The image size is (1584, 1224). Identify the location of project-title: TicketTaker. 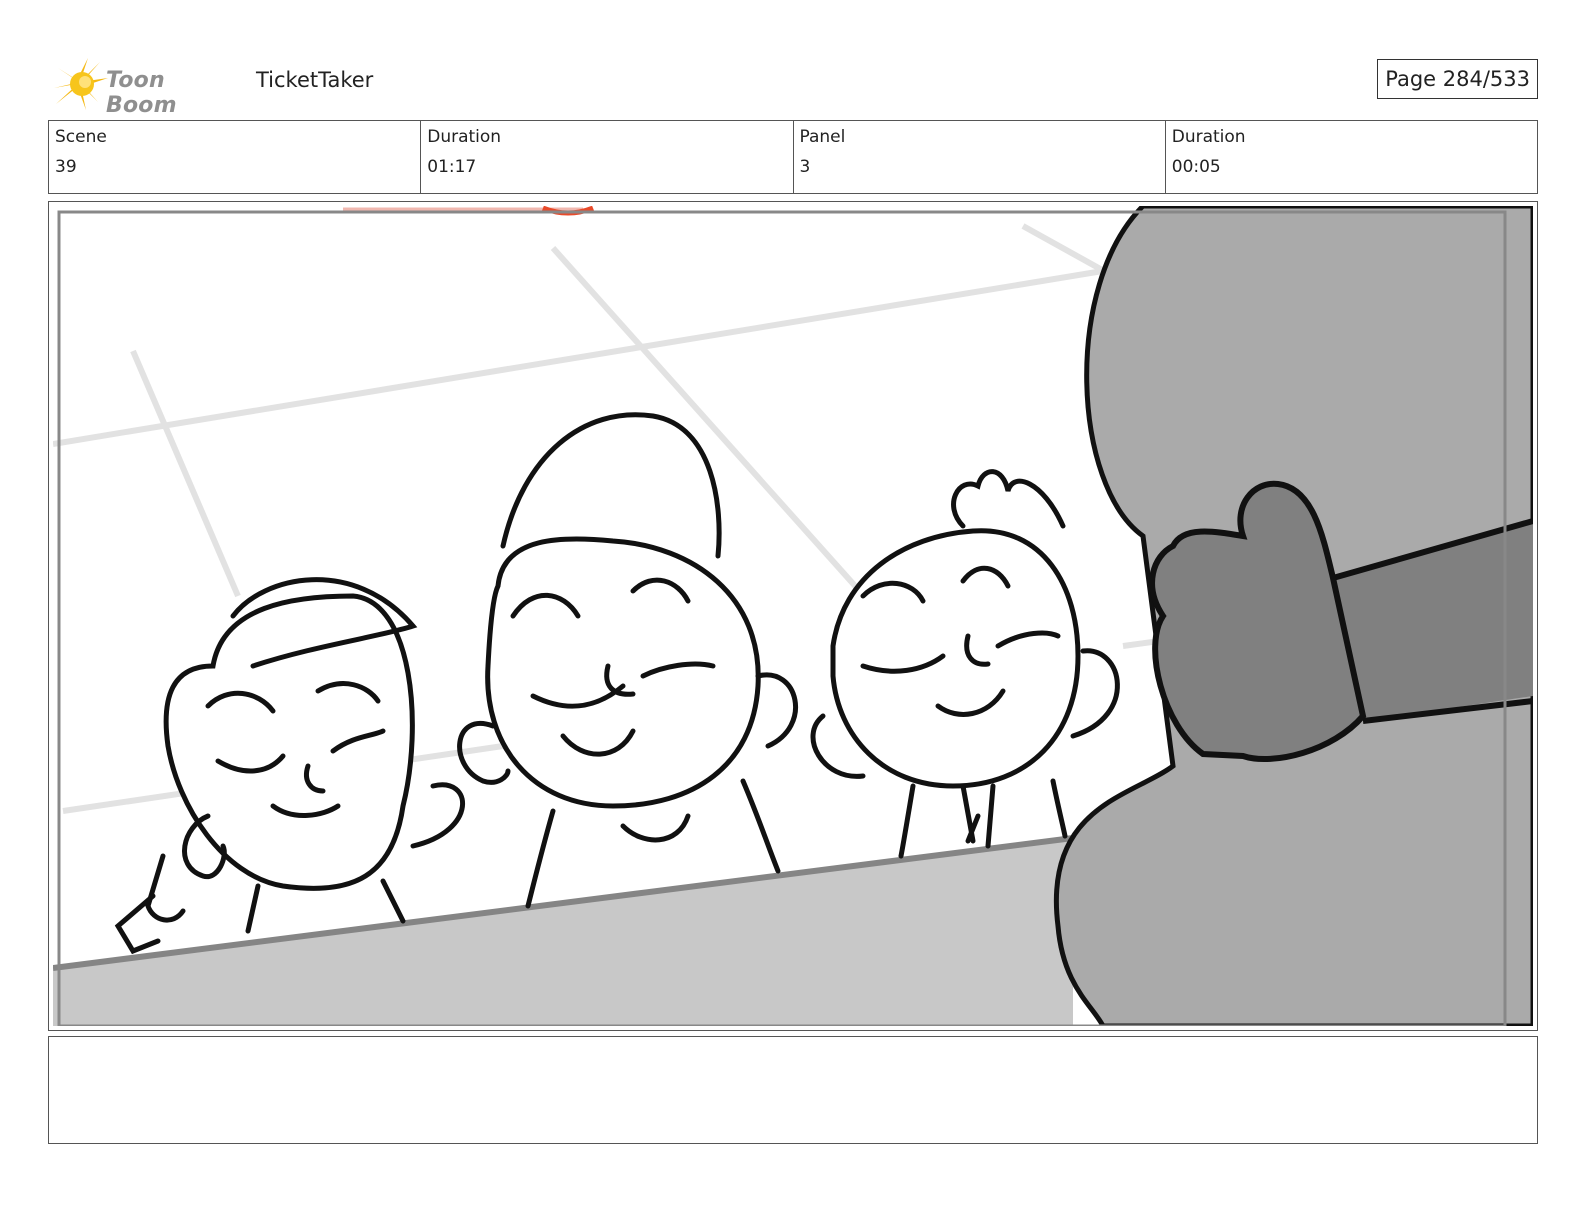
(315, 80).